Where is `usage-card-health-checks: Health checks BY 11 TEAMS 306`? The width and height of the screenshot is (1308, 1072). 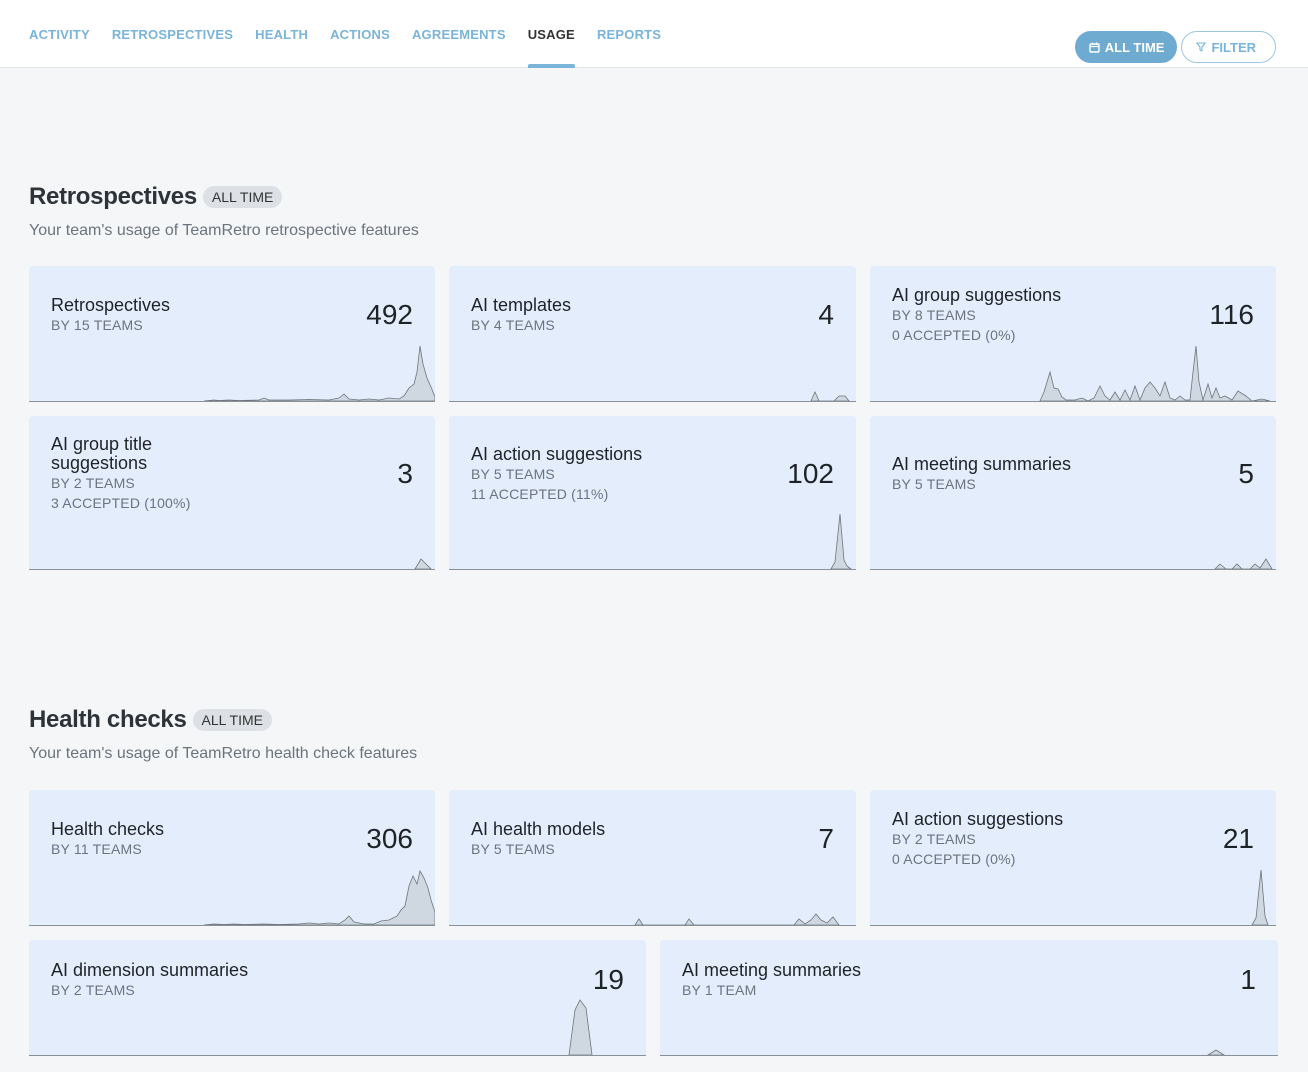
usage-card-health-checks: Health checks BY 11 TEAMS 306 is located at coordinates (232, 858).